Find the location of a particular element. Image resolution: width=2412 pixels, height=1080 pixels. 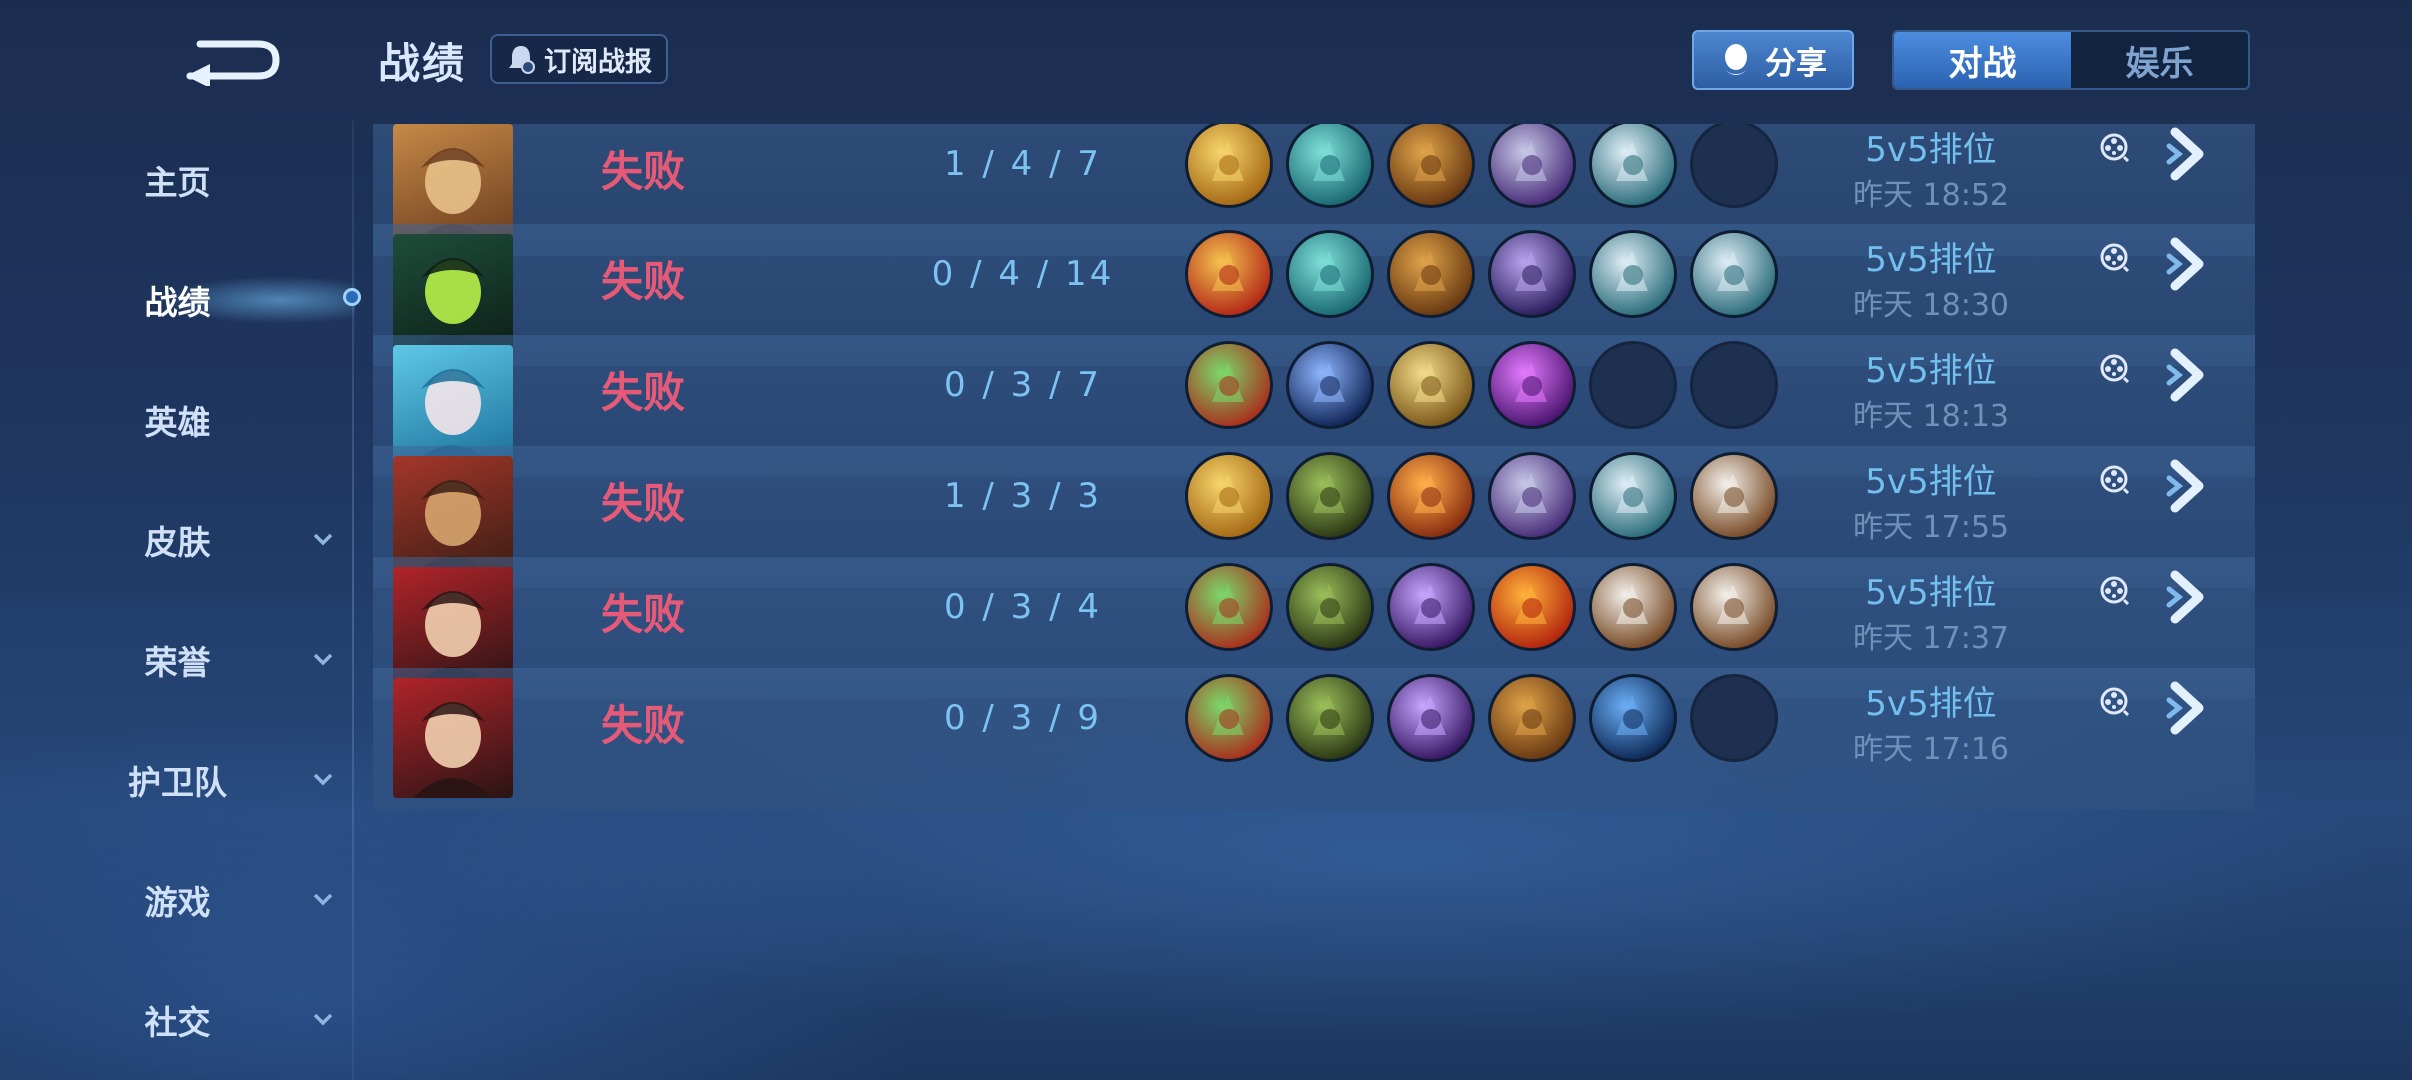

mode-tabs: 对战 娱乐 is located at coordinates (2071, 60).